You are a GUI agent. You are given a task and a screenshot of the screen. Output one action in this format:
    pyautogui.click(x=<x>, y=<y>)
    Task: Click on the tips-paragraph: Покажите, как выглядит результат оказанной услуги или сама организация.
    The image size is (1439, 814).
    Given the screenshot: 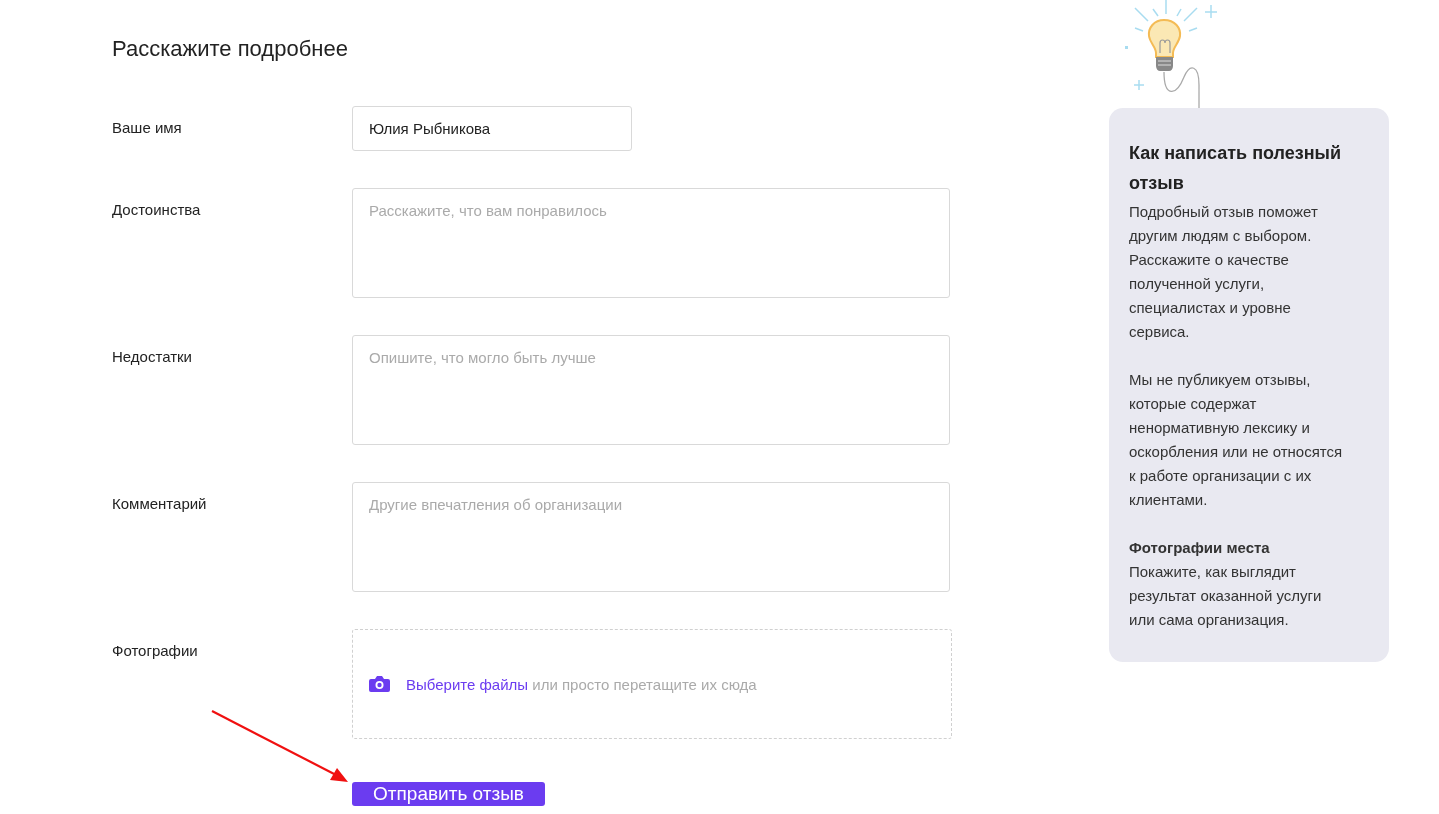 What is the action you would take?
    pyautogui.click(x=1226, y=596)
    